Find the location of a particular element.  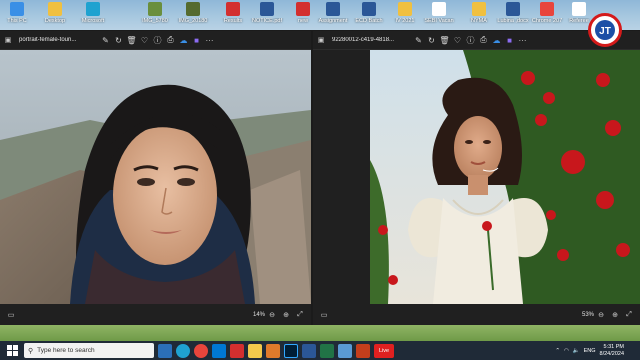

desktop-icon: NYMA is located at coordinates (479, 13).